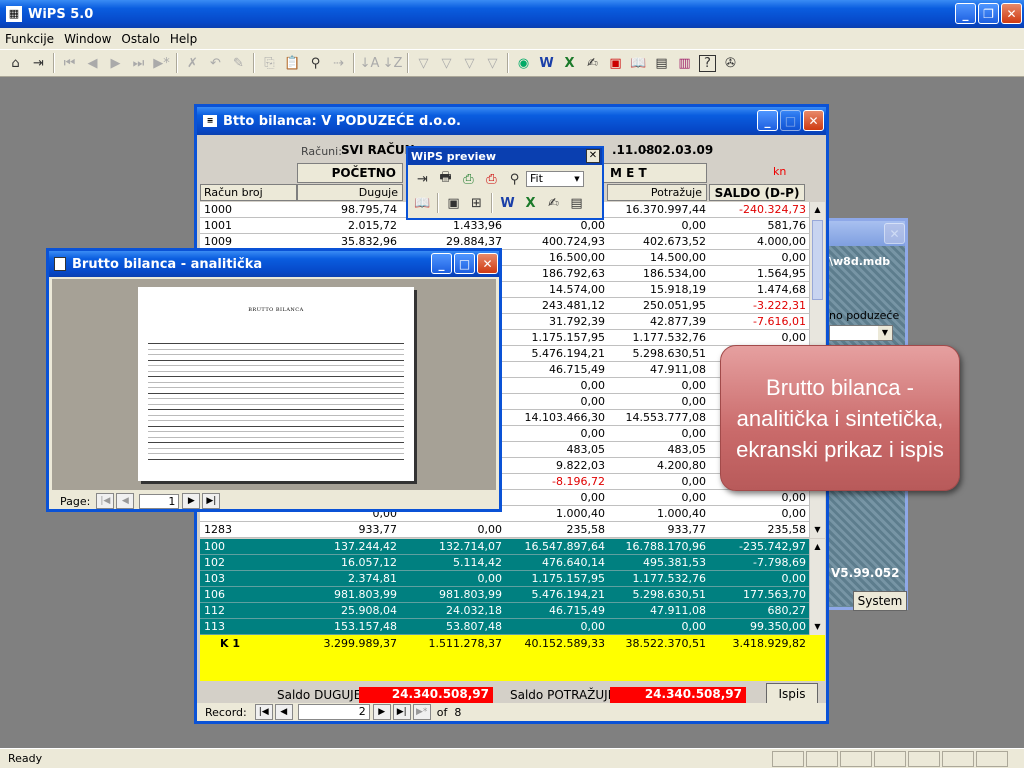  What do you see at coordinates (372, 225) in the screenshot?
I see `table-cell-a: 2.015,72` at bounding box center [372, 225].